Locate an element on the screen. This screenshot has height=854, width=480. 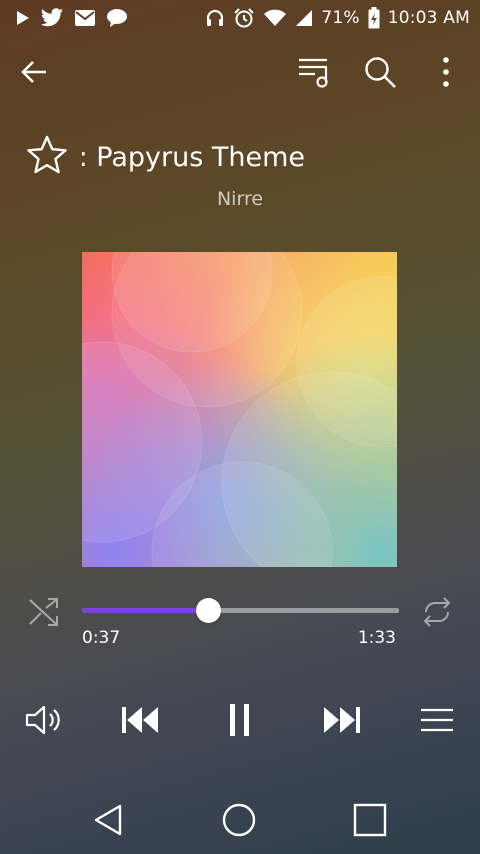
status-bar: 71% 10:03 AM is located at coordinates (240, 18).